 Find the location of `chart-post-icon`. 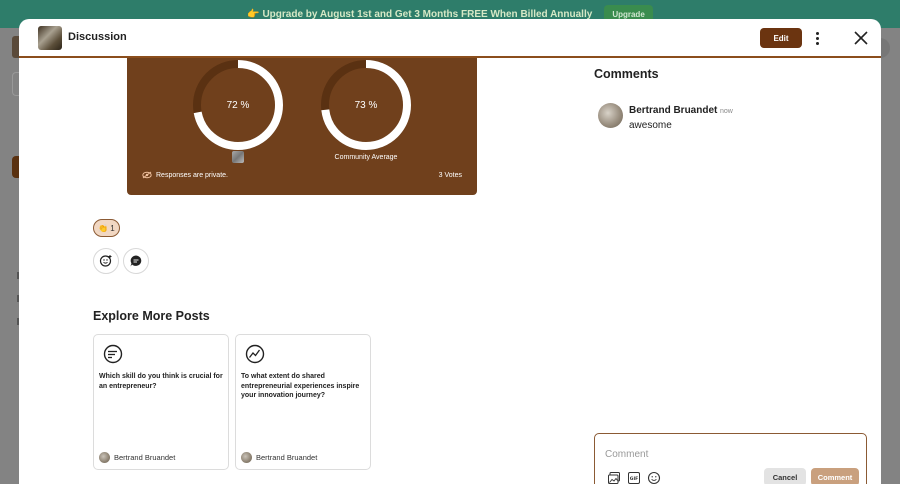

chart-post-icon is located at coordinates (255, 354).